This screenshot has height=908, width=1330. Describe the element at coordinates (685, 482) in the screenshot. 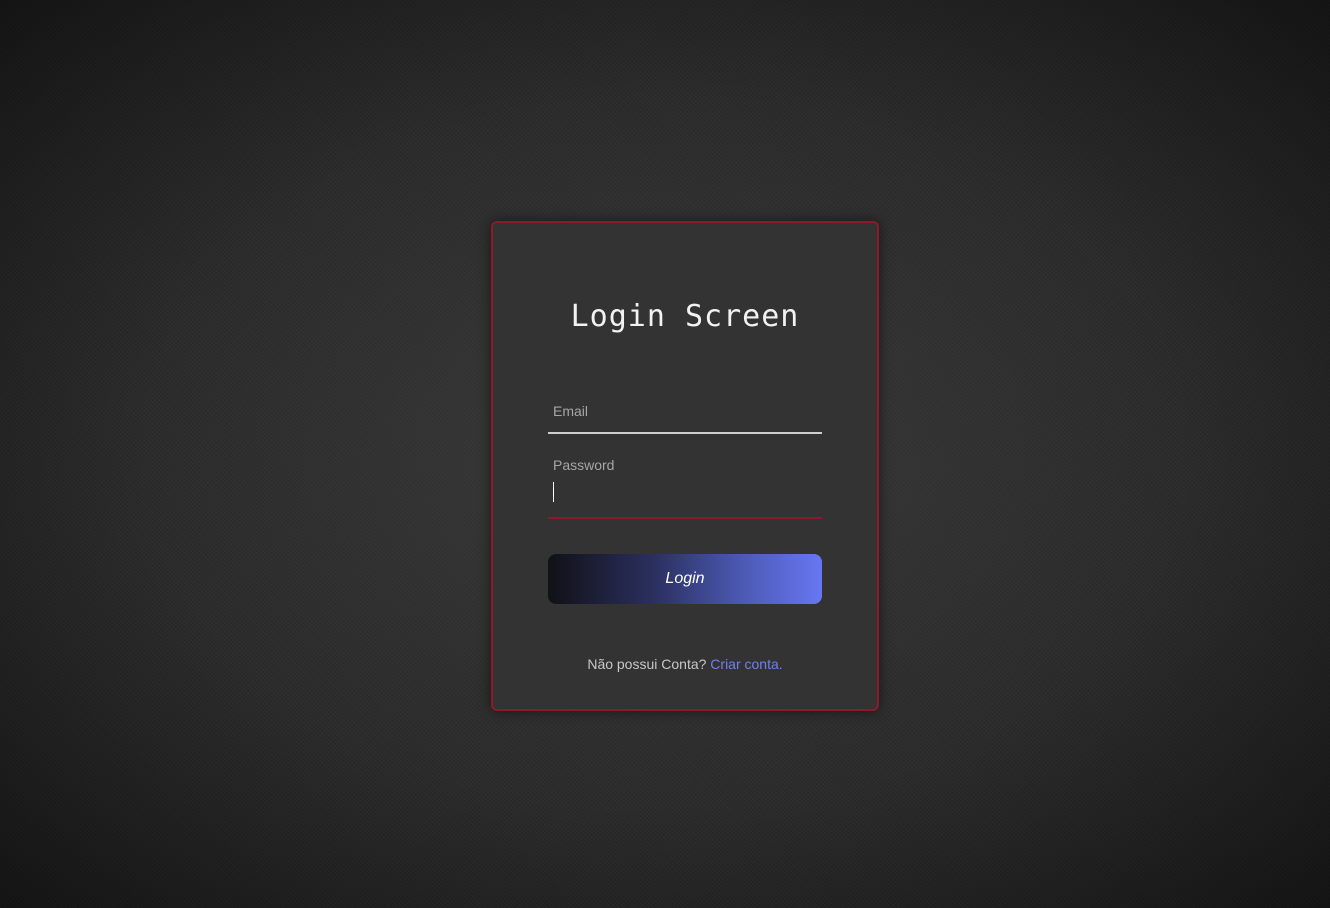

I see `password-field: Password` at that location.